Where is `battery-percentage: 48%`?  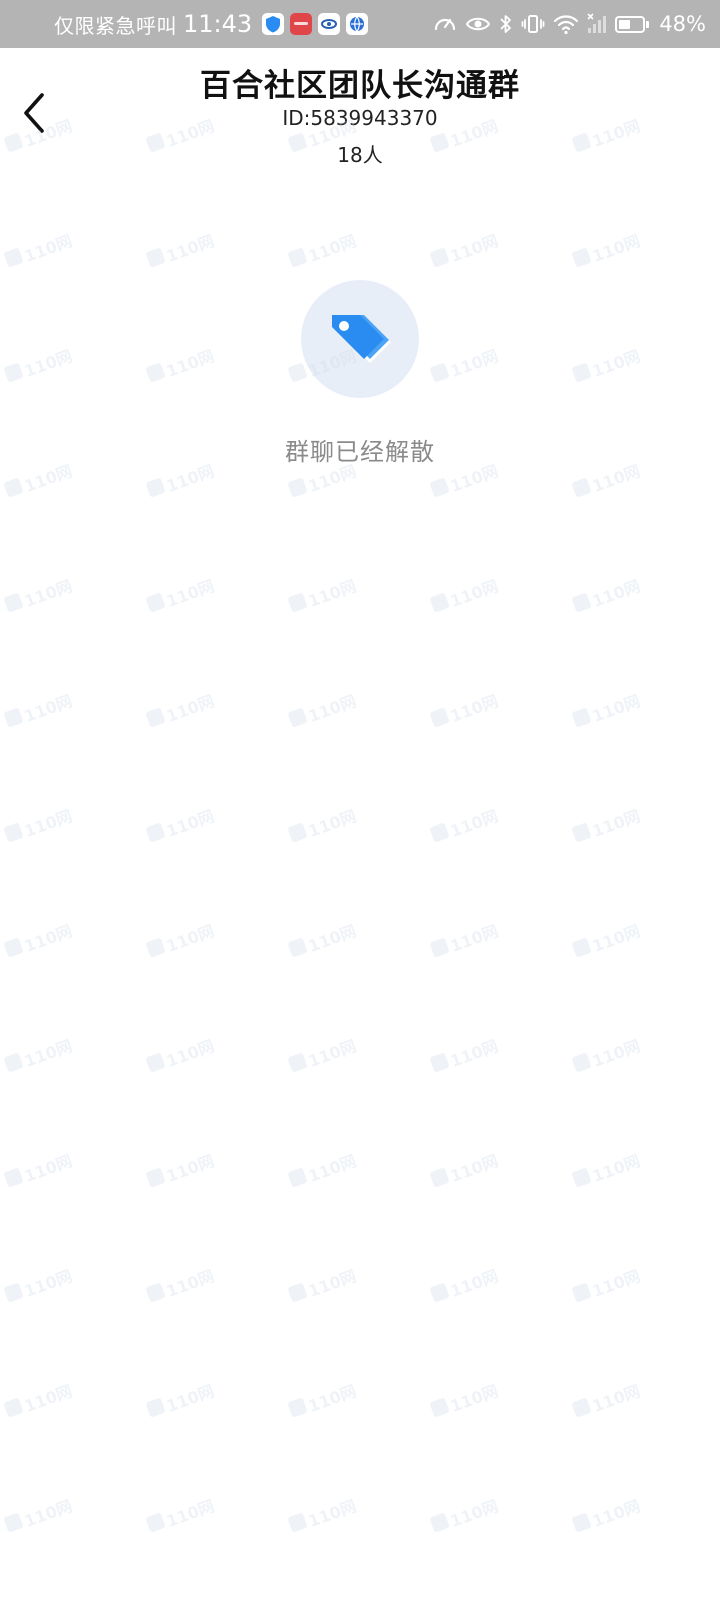 battery-percentage: 48% is located at coordinates (682, 24).